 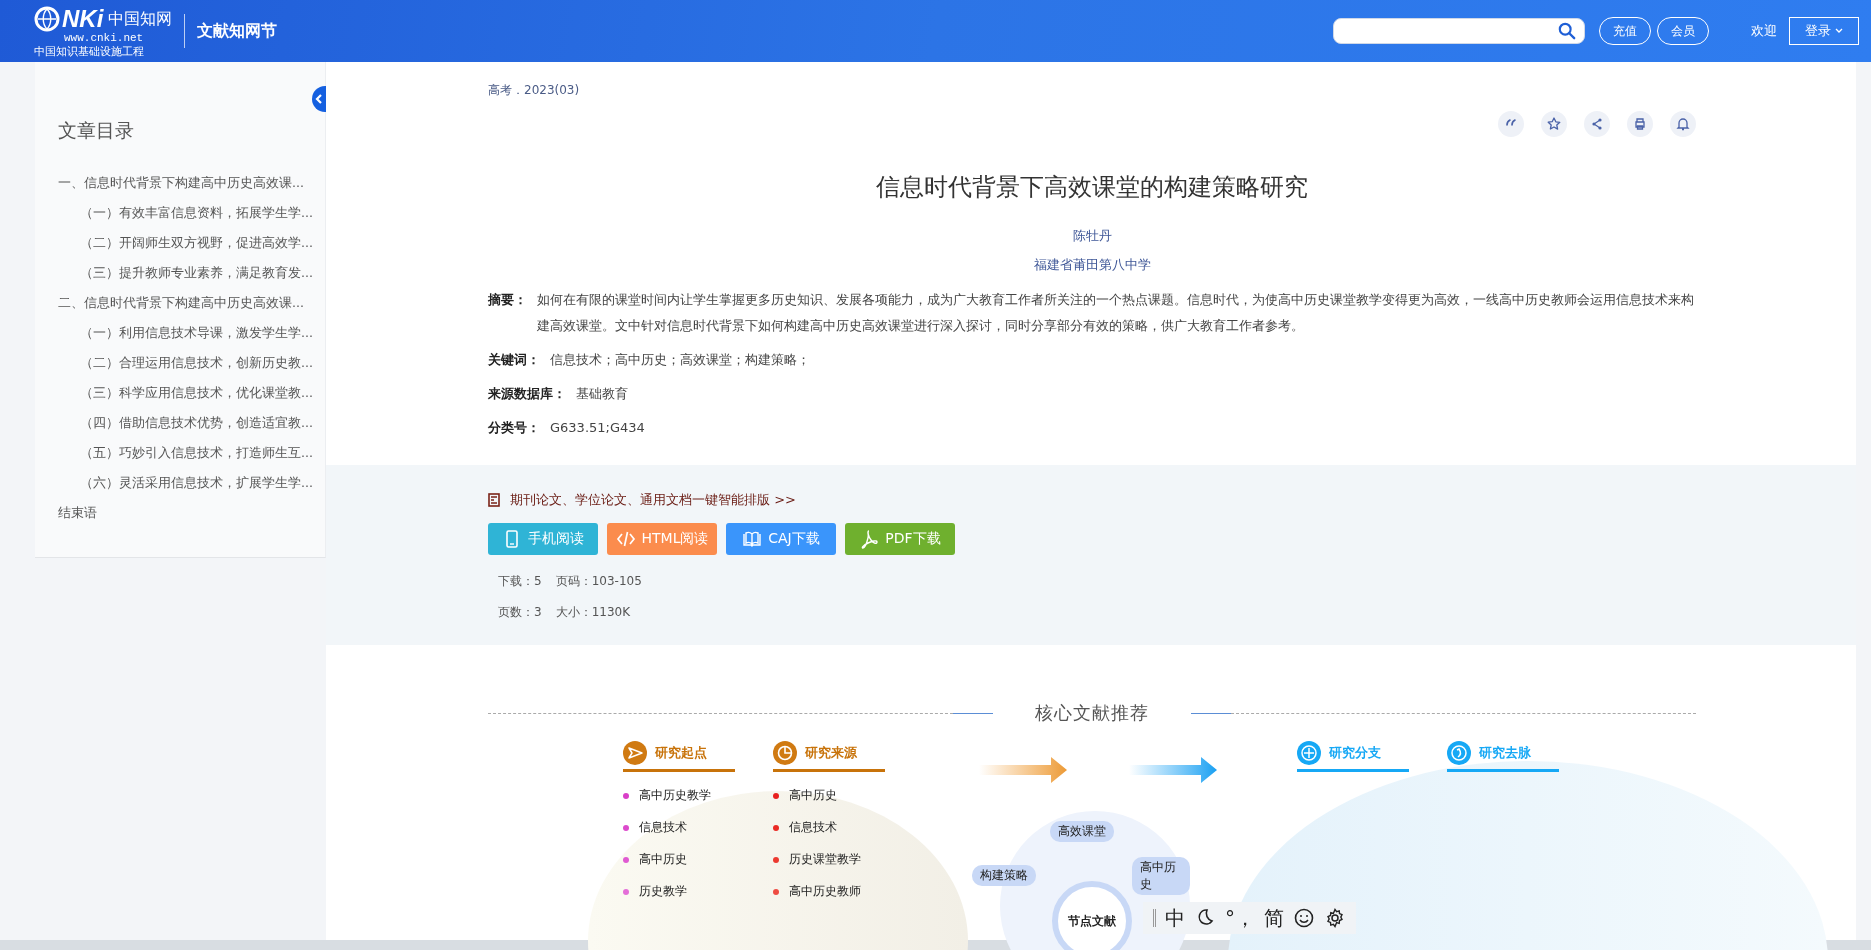 I want to click on login-button: 登录, so click(x=1824, y=31).